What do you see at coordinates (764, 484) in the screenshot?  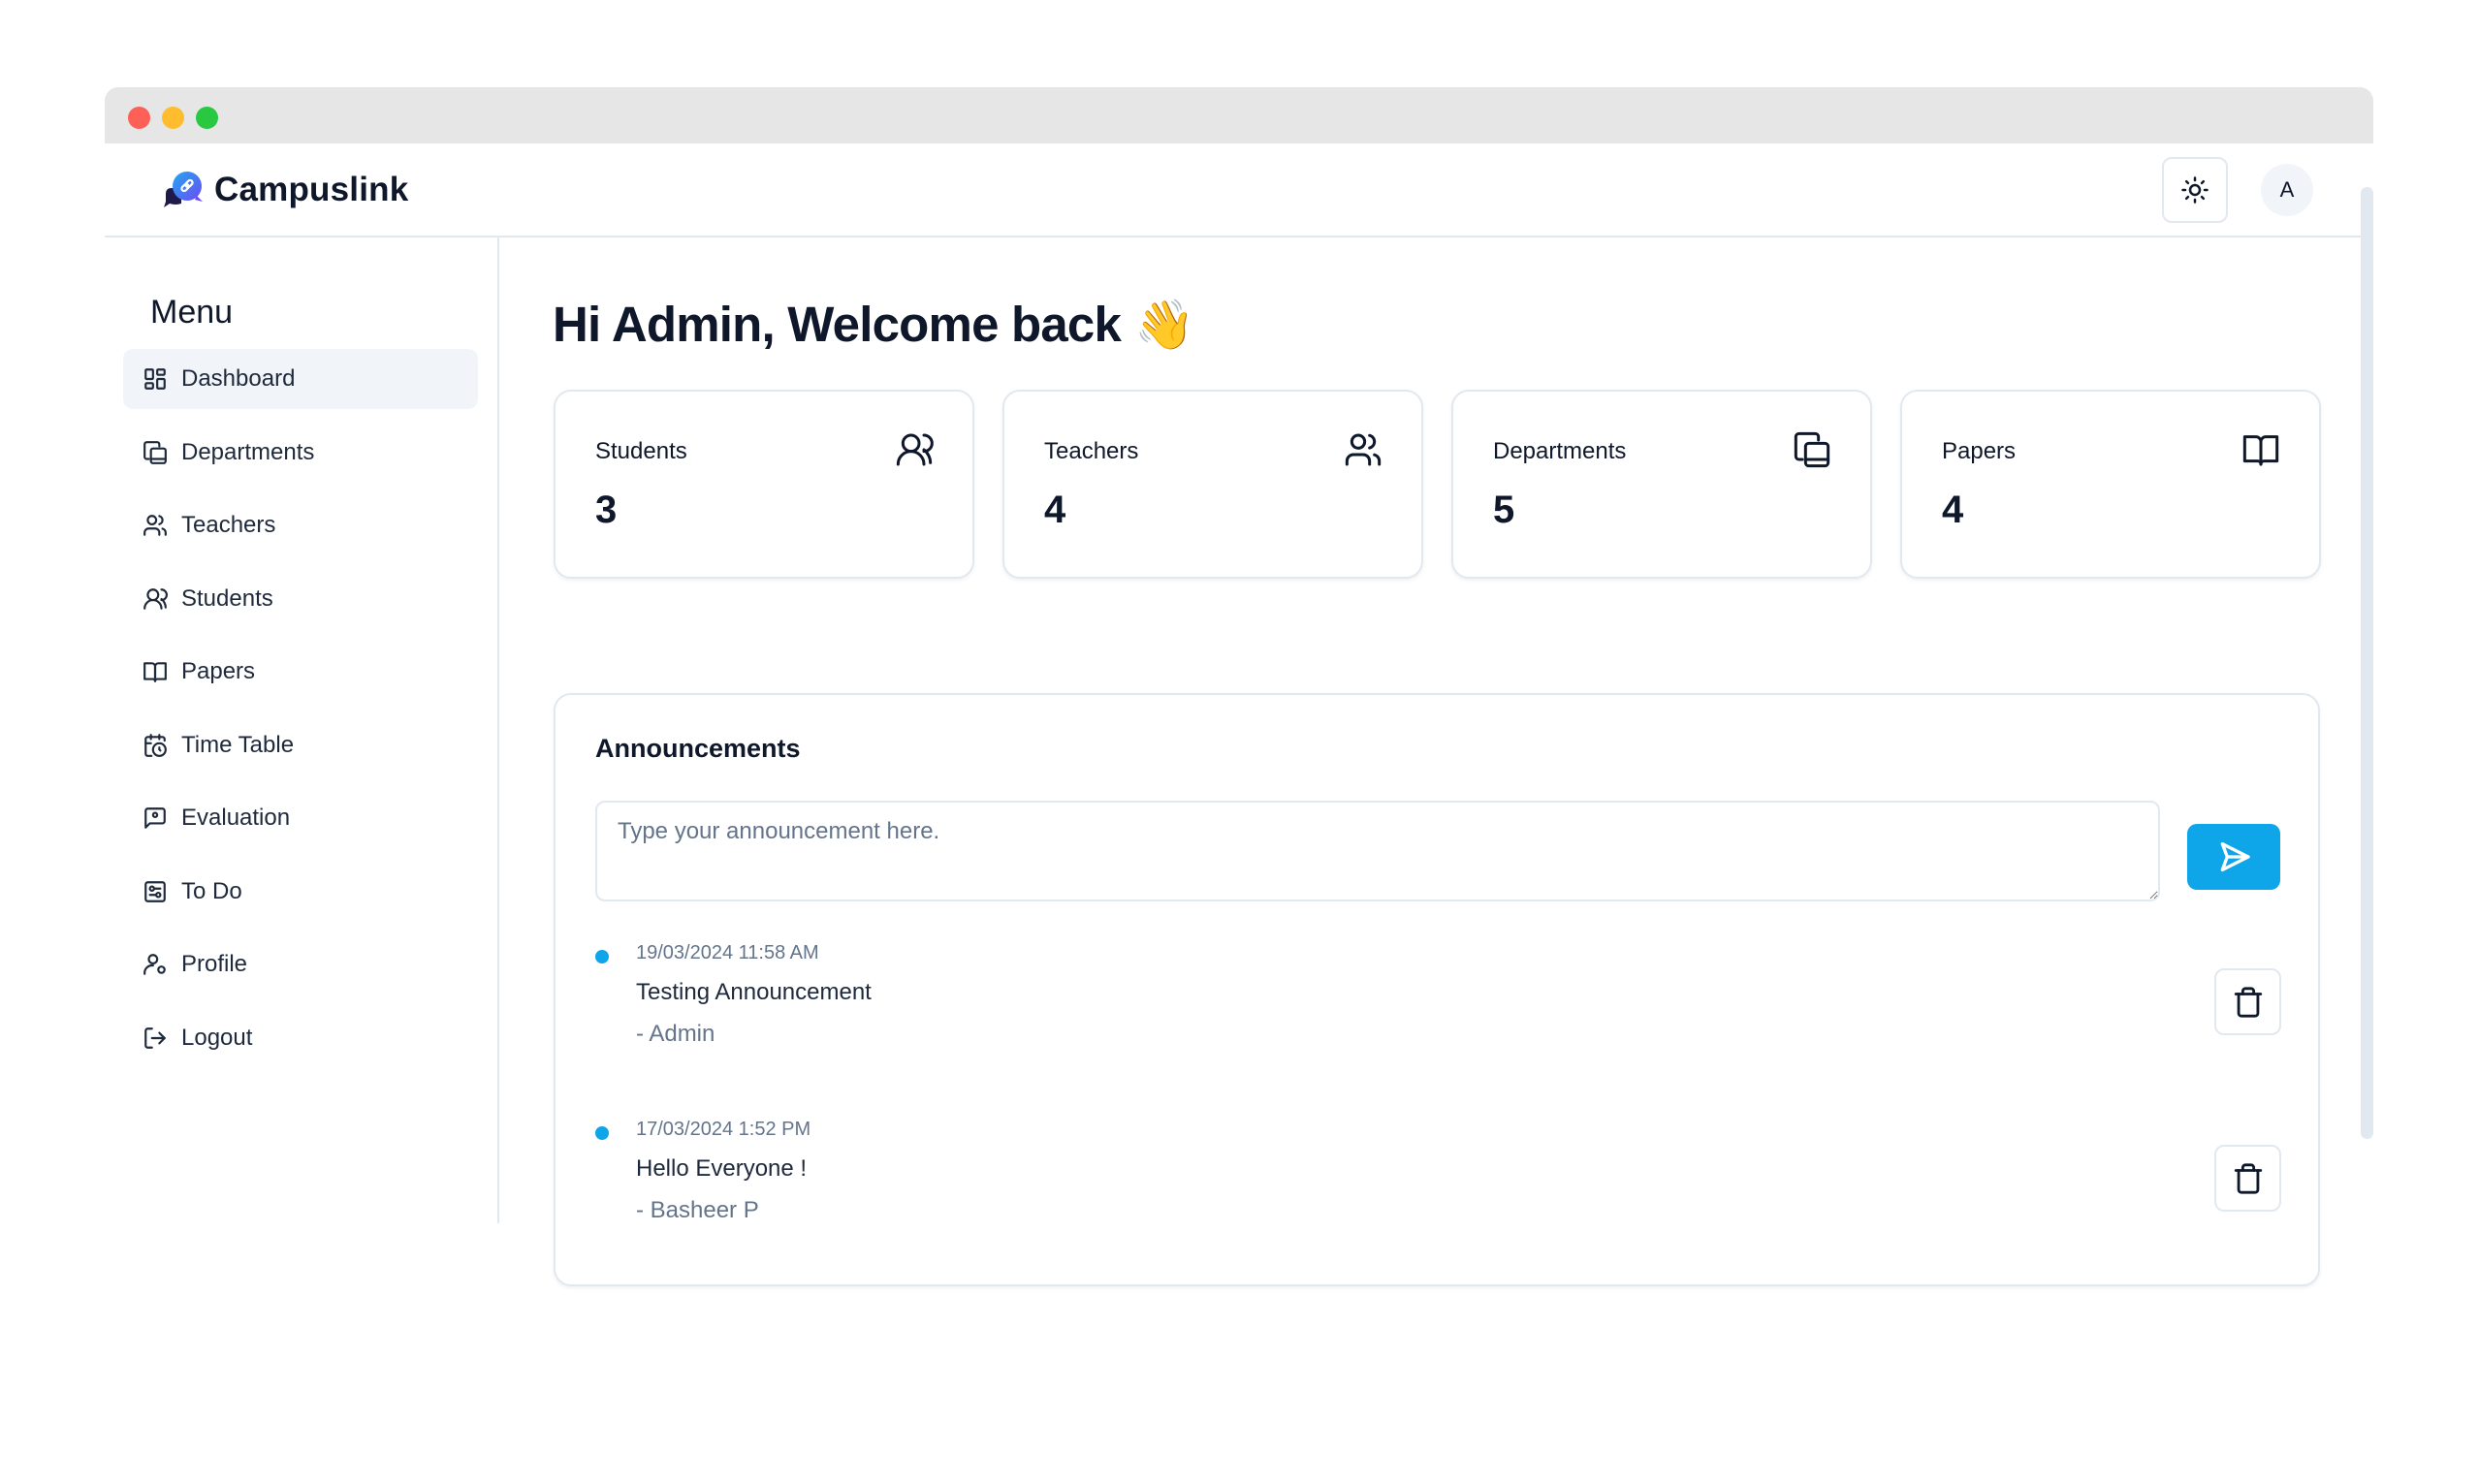 I see `stat-card-students: Students 3` at bounding box center [764, 484].